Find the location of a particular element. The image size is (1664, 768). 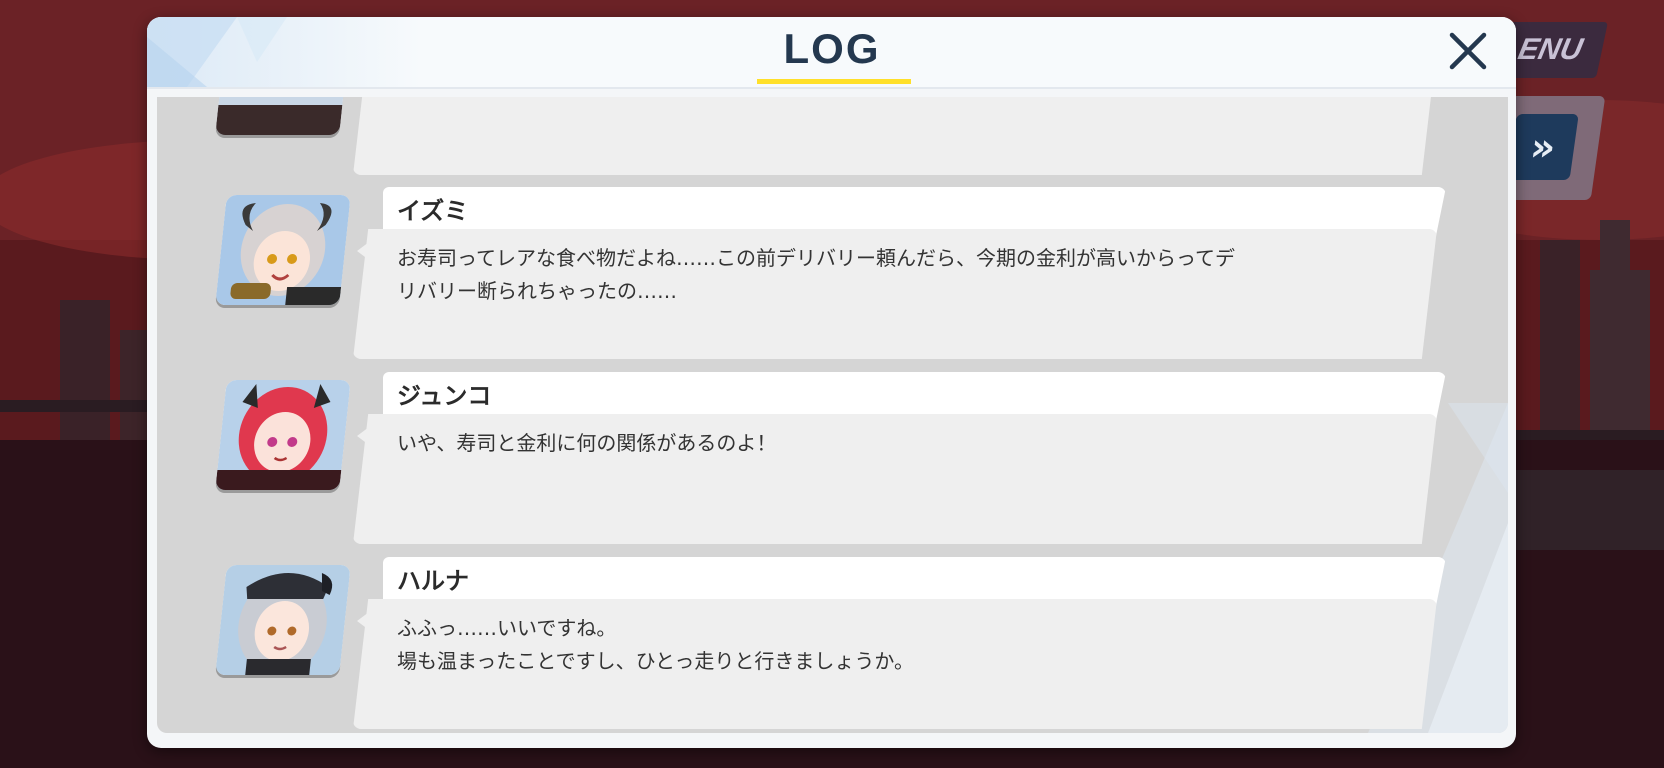

avatar is located at coordinates (283, 116).